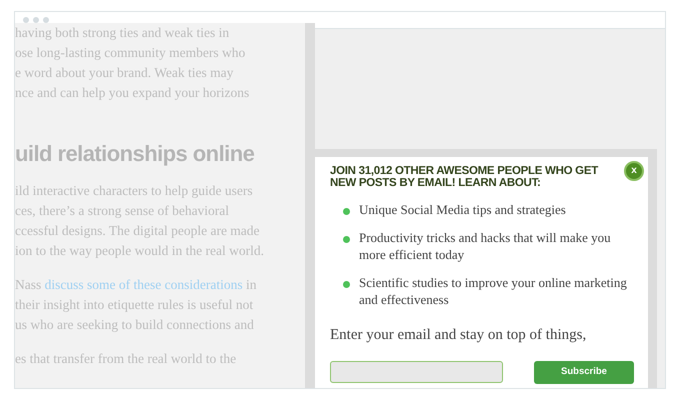 The height and width of the screenshot is (400, 679). I want to click on subscribe-button: Subscribe, so click(584, 372).